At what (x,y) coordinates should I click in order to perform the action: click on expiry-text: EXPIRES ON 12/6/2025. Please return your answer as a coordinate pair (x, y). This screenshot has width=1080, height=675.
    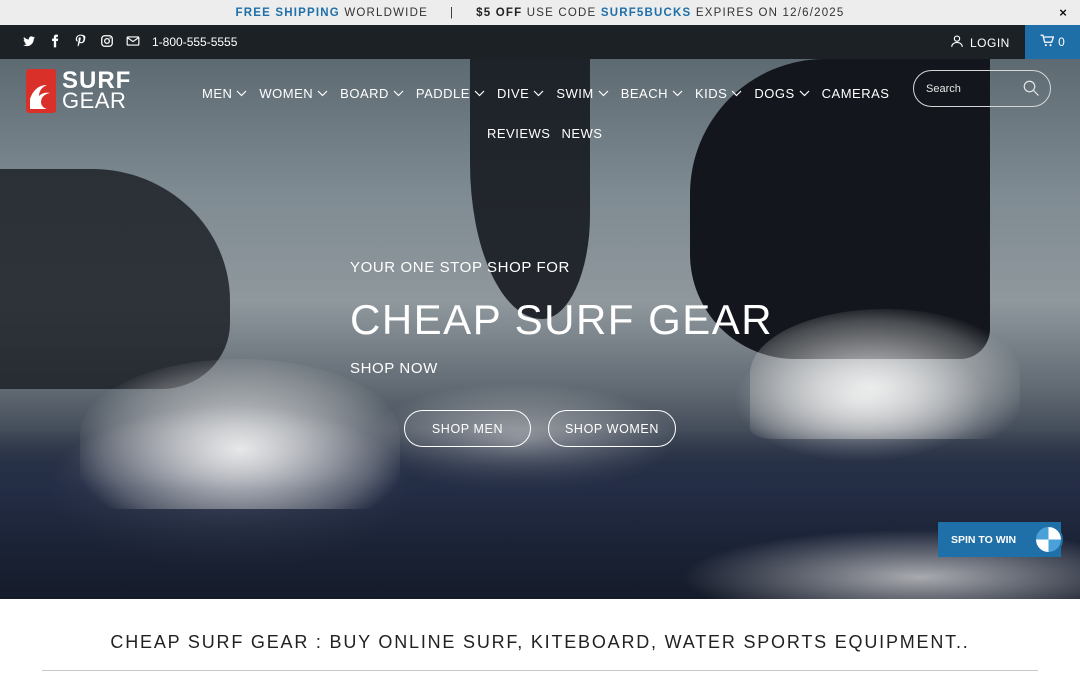
    Looking at the image, I should click on (770, 12).